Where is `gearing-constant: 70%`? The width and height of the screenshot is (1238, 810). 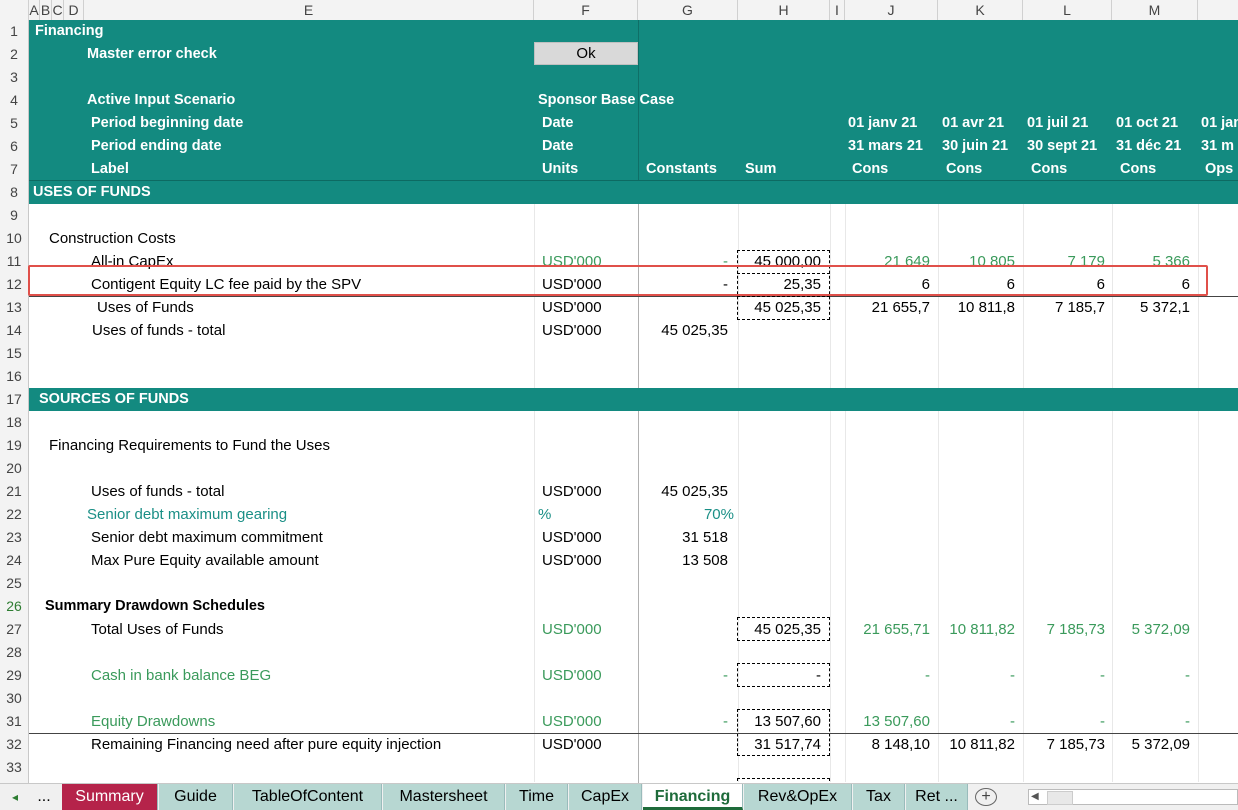 gearing-constant: 70% is located at coordinates (686, 514).